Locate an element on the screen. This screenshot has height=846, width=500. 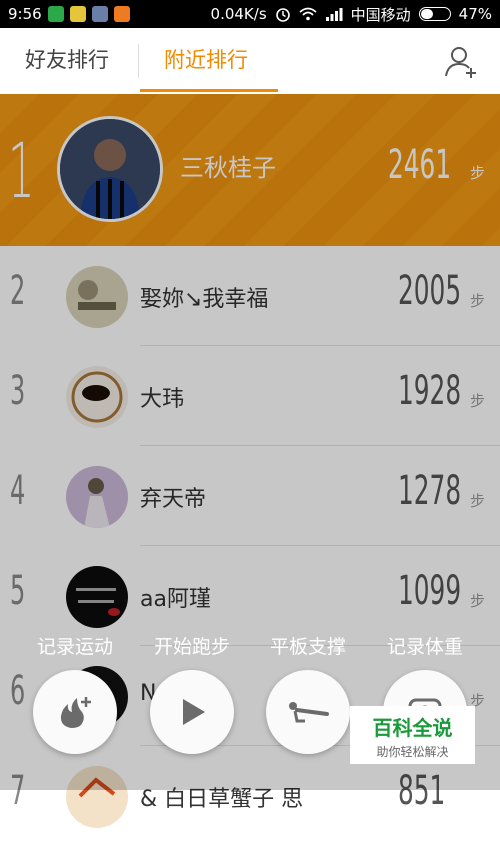
flame-plus-icon is located at coordinates (75, 712).